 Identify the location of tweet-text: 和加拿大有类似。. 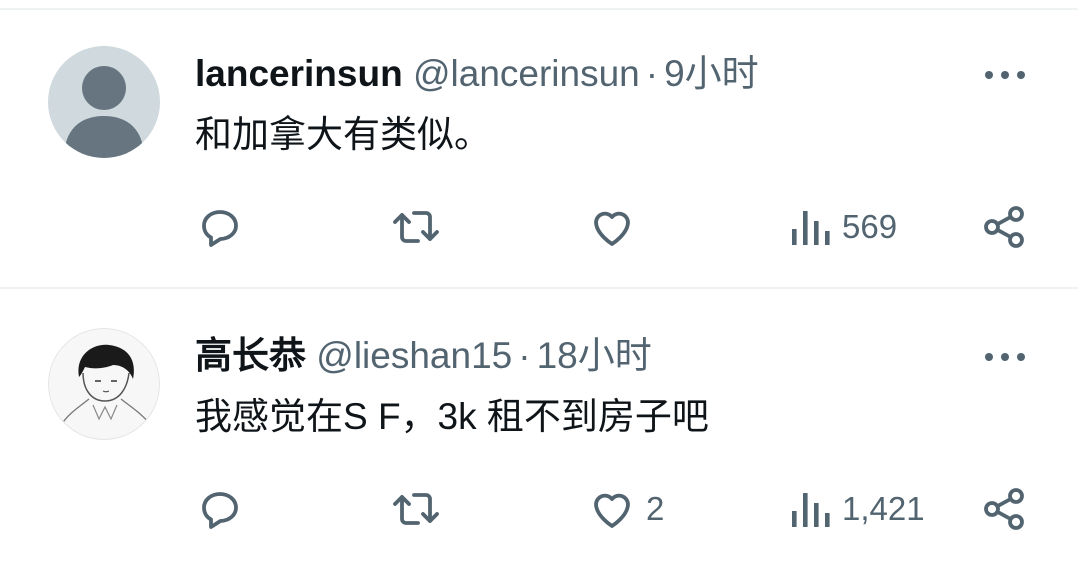
(343, 134).